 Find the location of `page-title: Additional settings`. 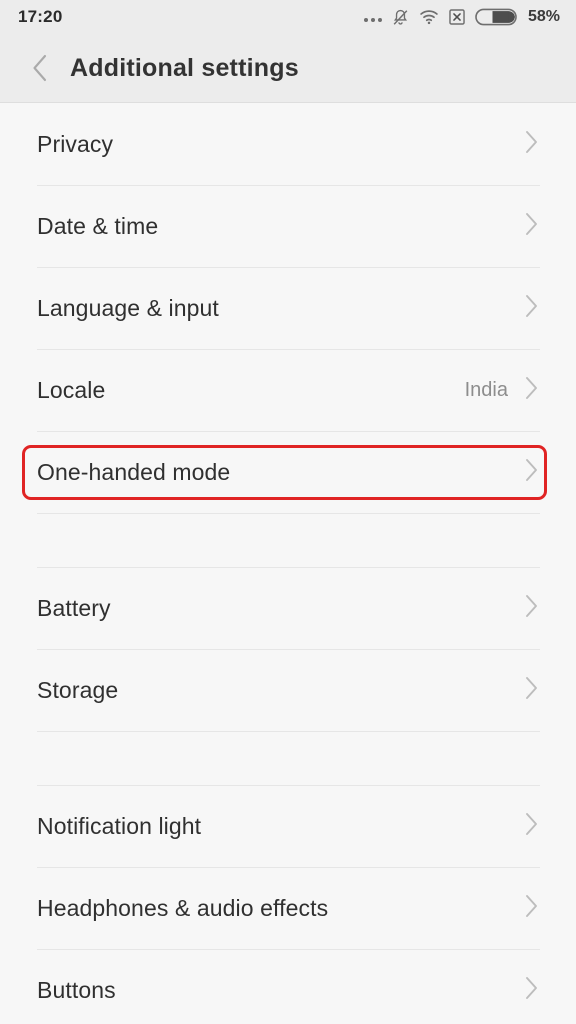

page-title: Additional settings is located at coordinates (184, 67).